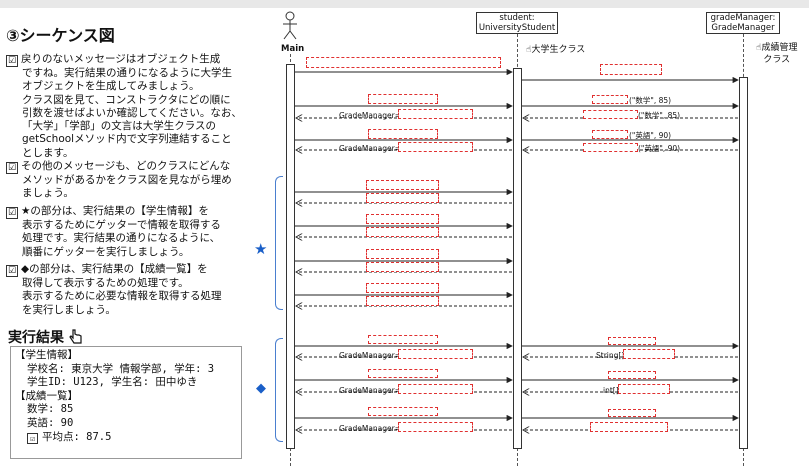 The height and width of the screenshot is (466, 809). I want to click on star-icon: ★, so click(261, 249).